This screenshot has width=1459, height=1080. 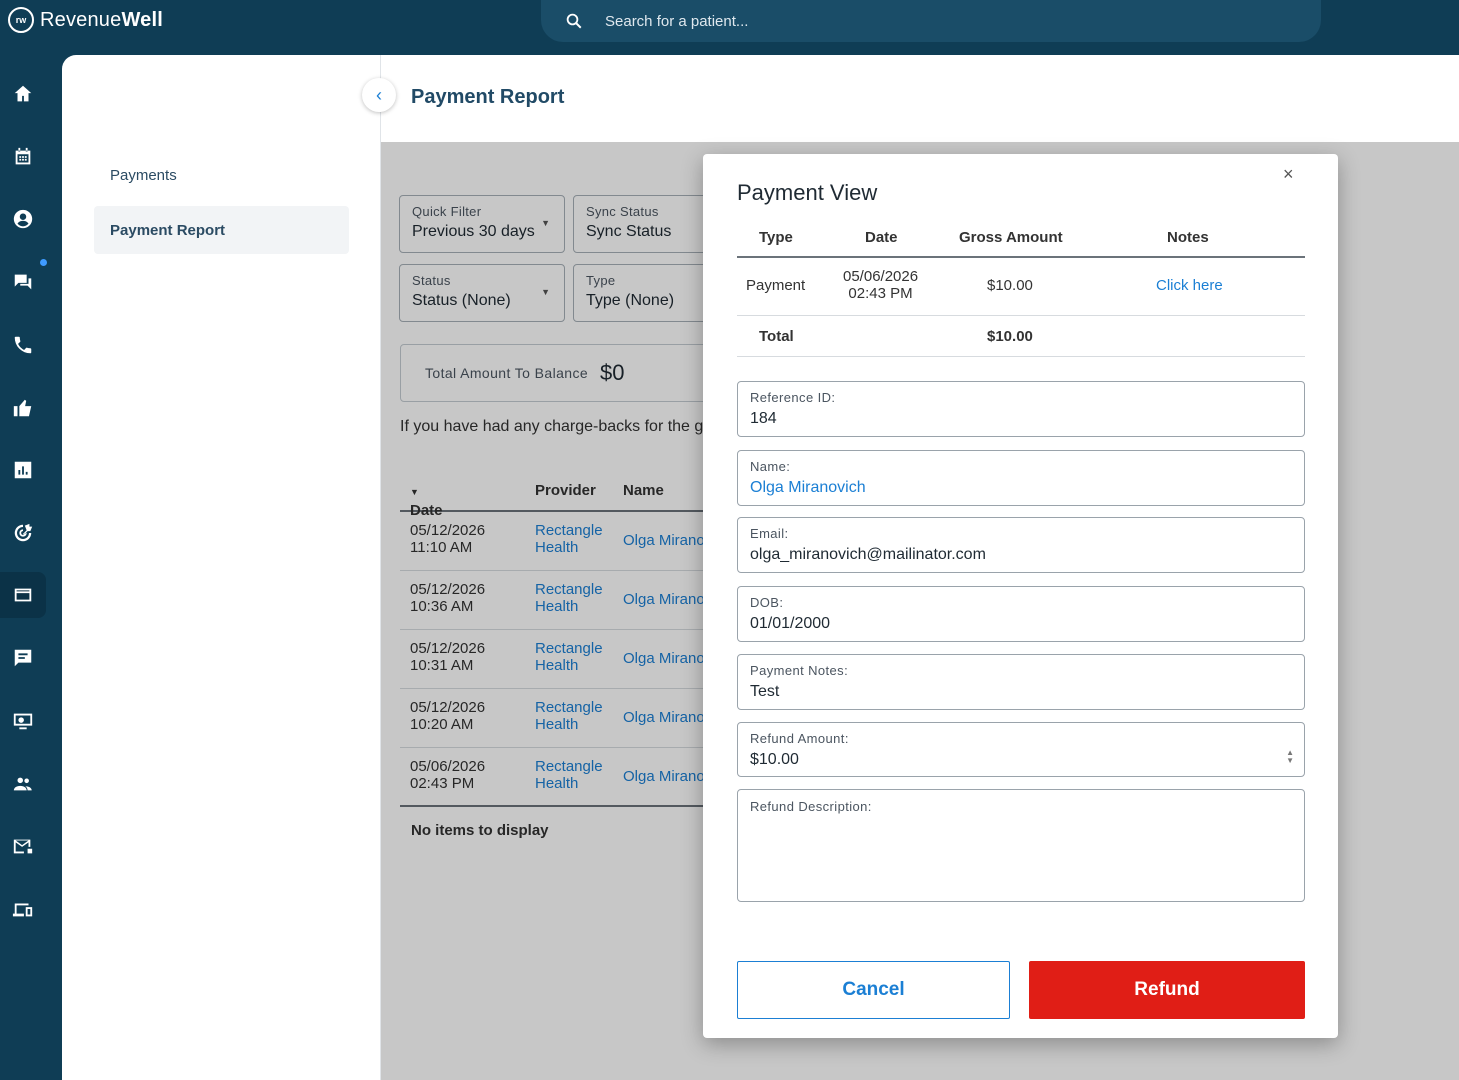 I want to click on column-gross-amount: Gross Amount, so click(x=1011, y=237).